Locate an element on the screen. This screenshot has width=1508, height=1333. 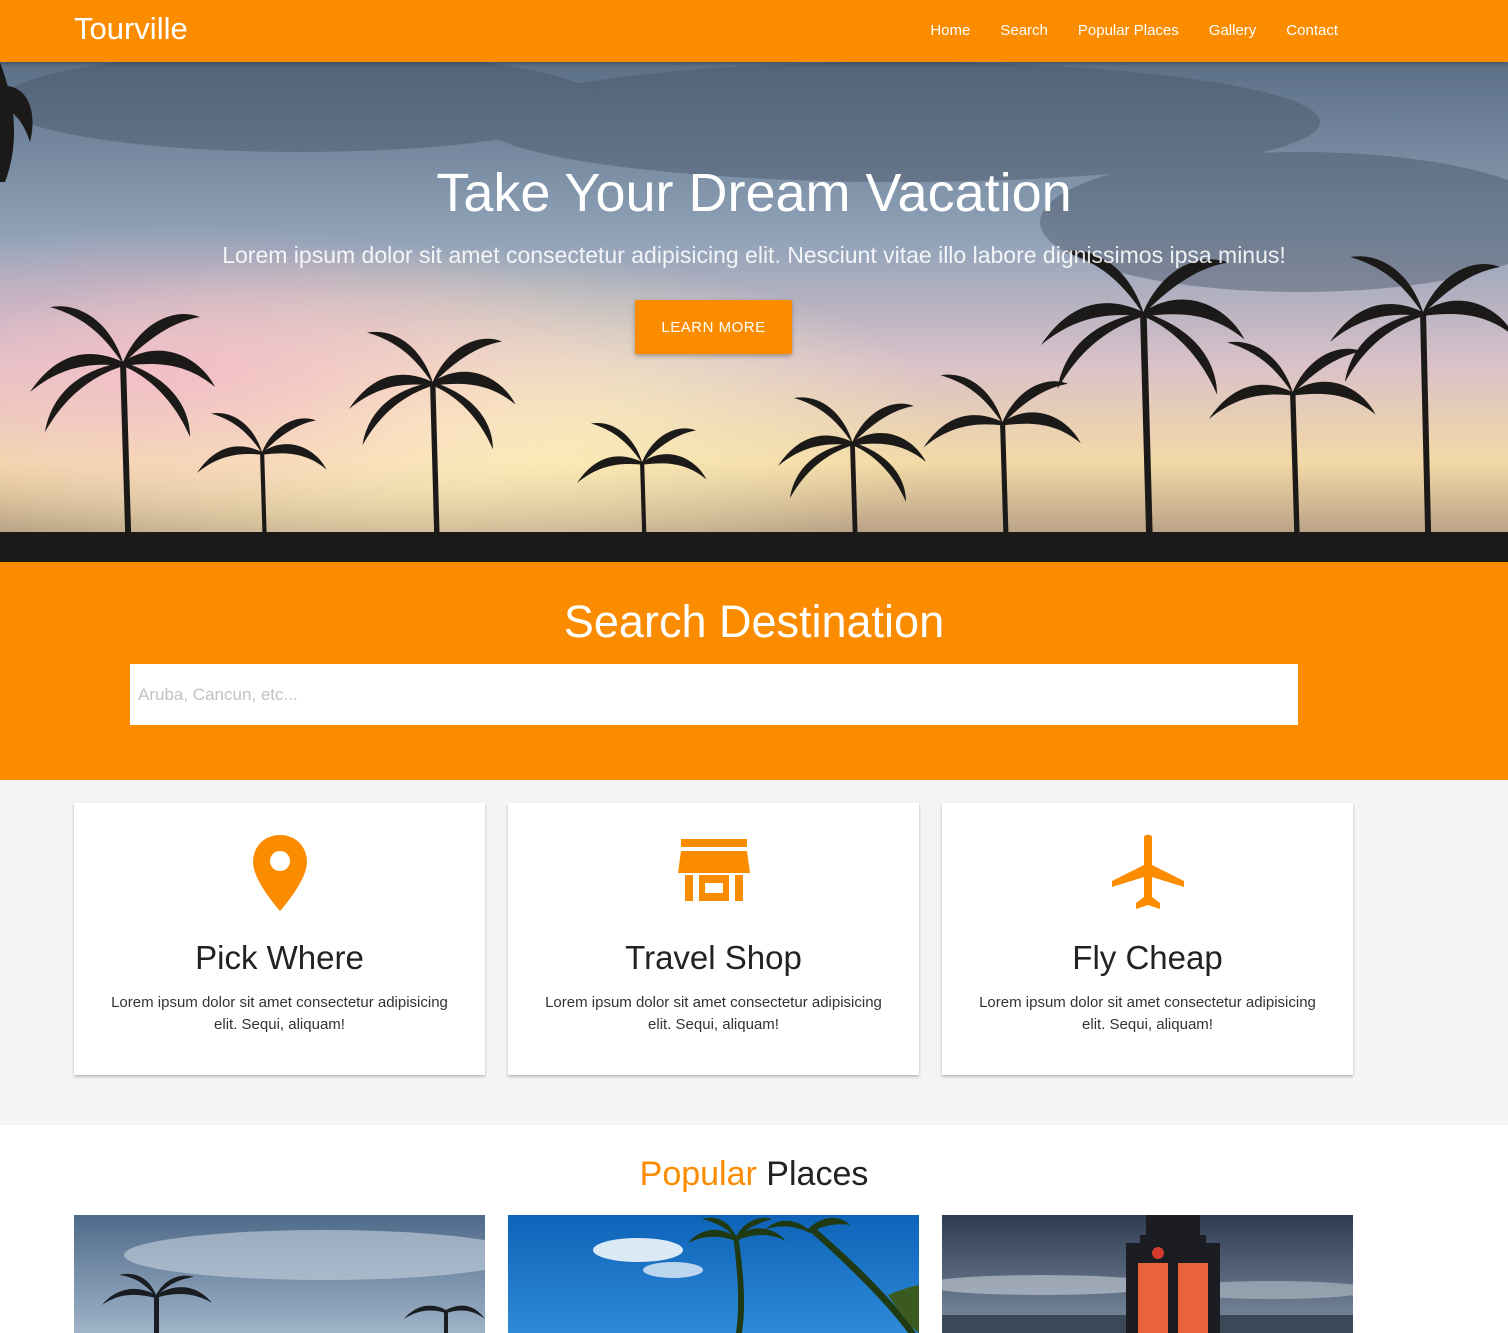
nav-link-popular-places: Popular Places is located at coordinates (1128, 31).